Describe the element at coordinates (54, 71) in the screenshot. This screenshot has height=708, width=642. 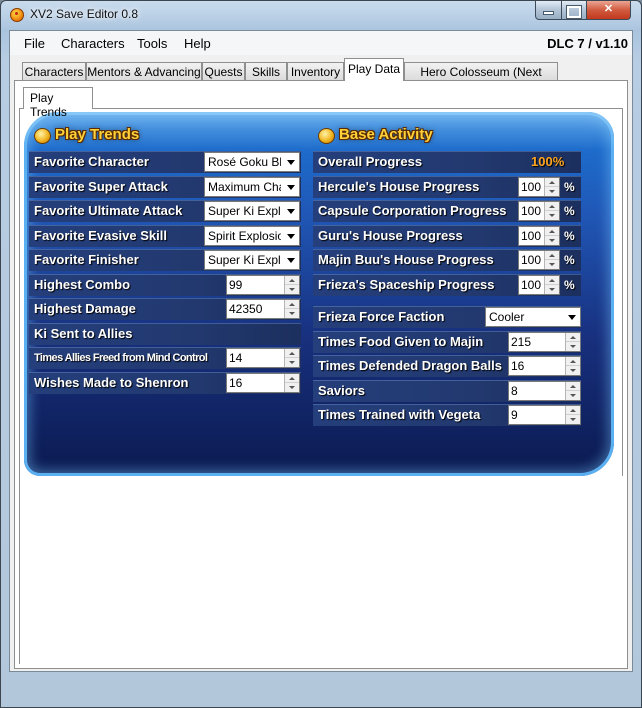
I see `tab-characters: Characters` at that location.